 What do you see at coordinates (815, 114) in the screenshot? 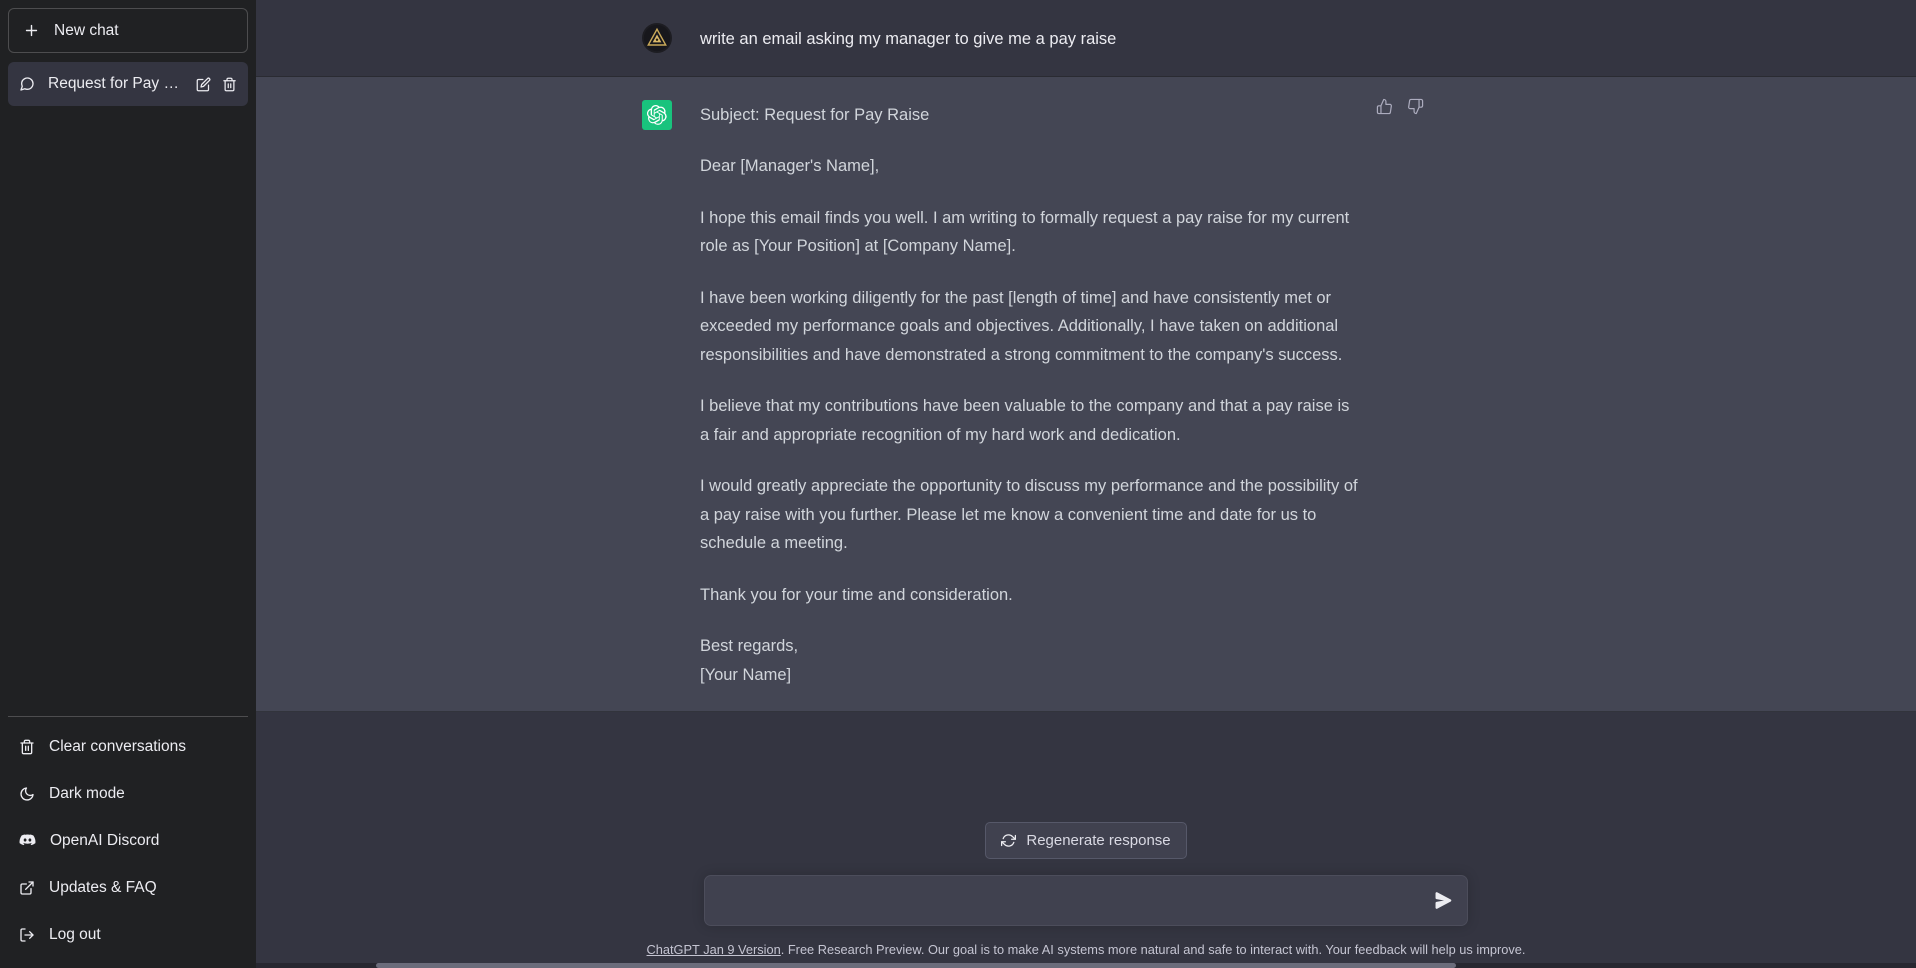
I see `assistant-paragraph: Subject: Request for Pay Raise` at bounding box center [815, 114].